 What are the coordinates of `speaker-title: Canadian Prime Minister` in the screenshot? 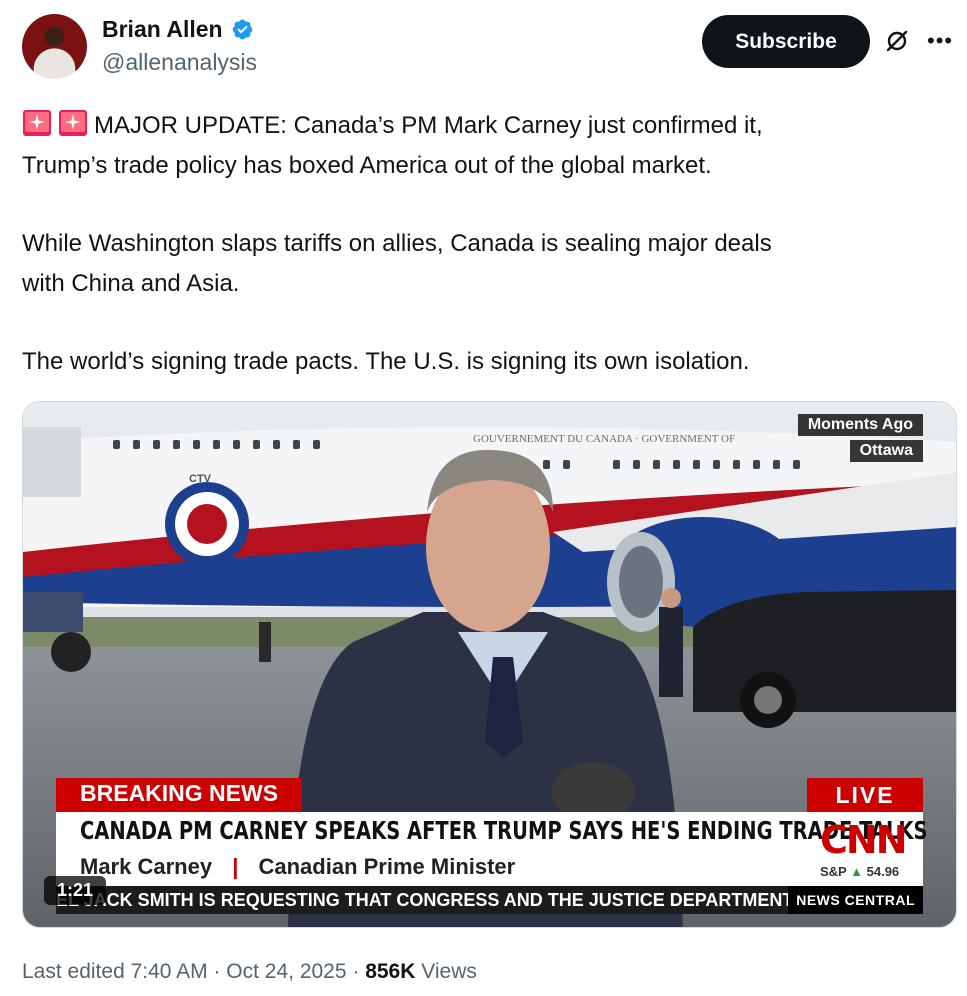 It's located at (387, 866).